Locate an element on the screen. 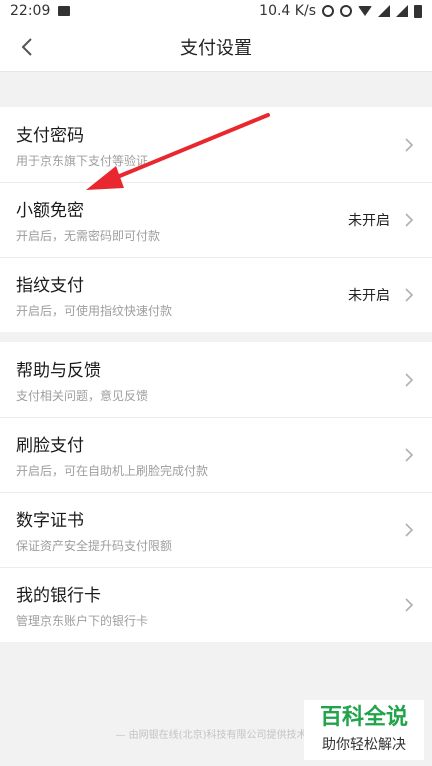 The image size is (432, 766). item-title: 帮助与反馈 is located at coordinates (58, 370).